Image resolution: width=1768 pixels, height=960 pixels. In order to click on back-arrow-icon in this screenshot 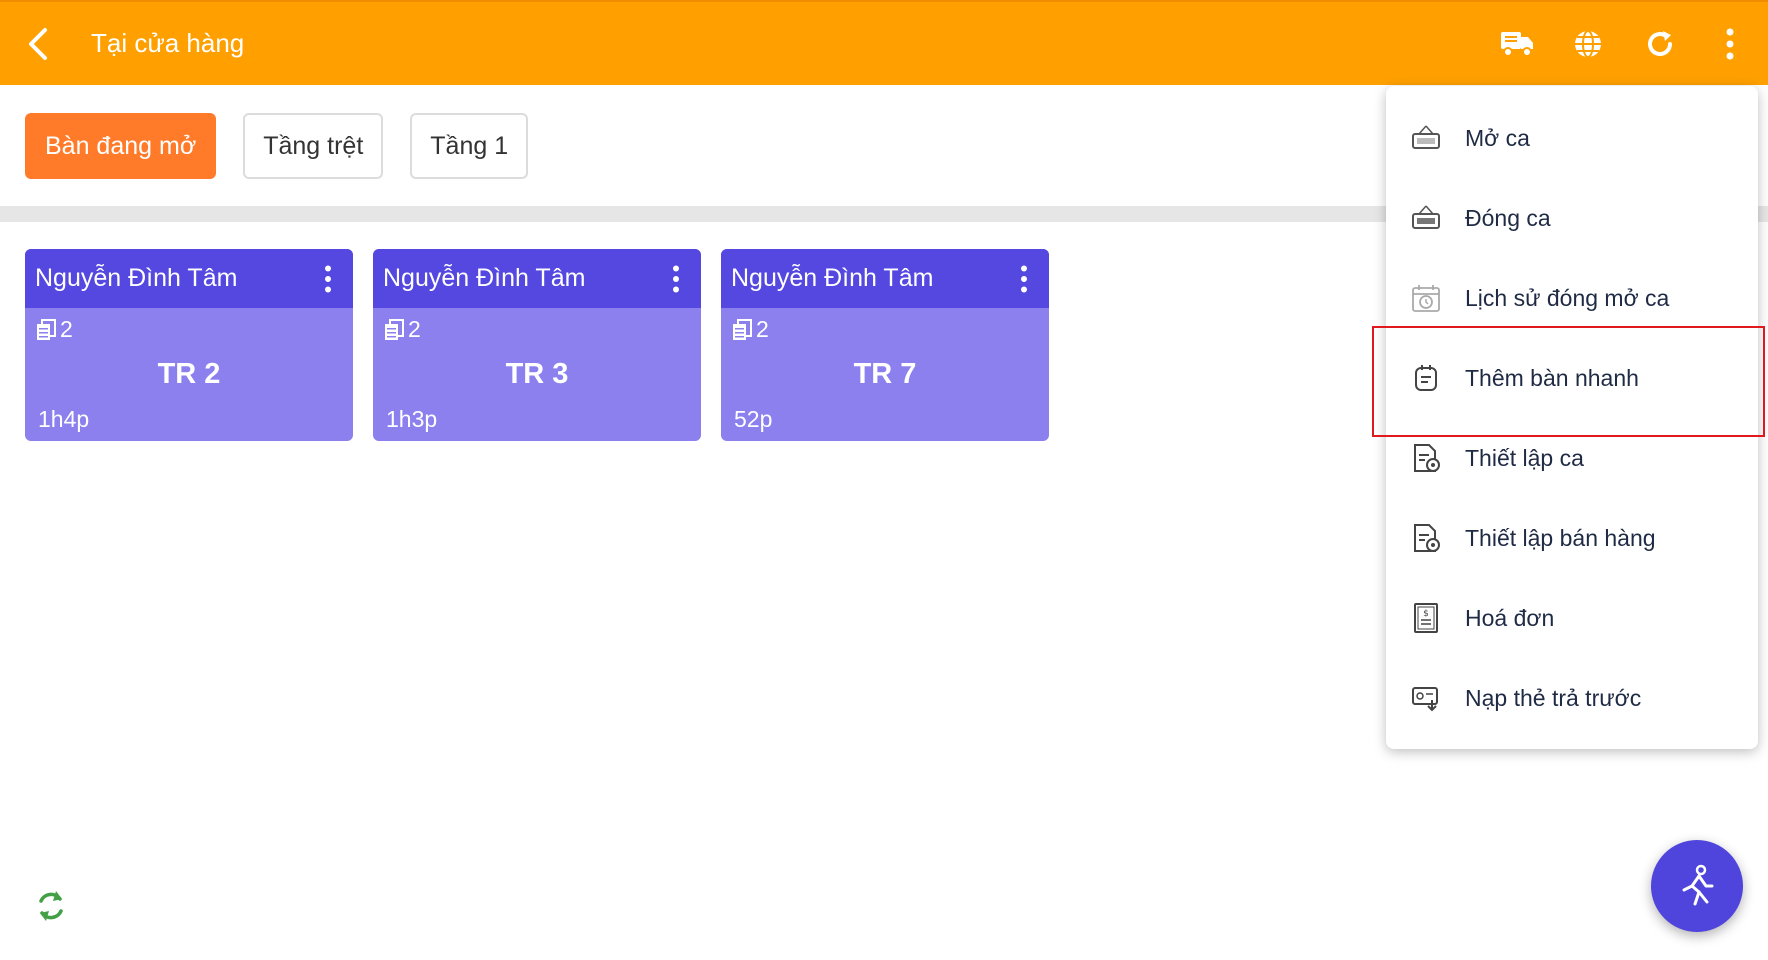, I will do `click(38, 44)`.